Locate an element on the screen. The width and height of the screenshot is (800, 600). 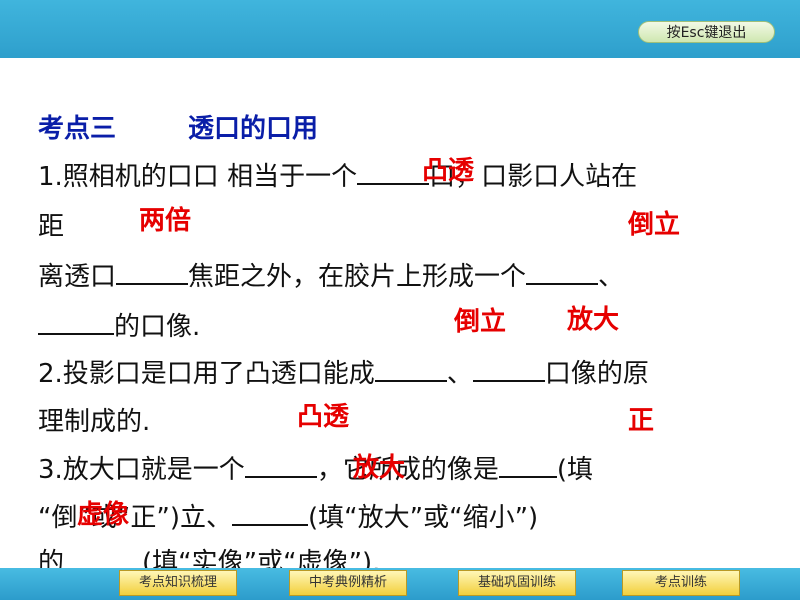
question-text: “倒”或“正”)立、 is located at coordinates (135, 518).